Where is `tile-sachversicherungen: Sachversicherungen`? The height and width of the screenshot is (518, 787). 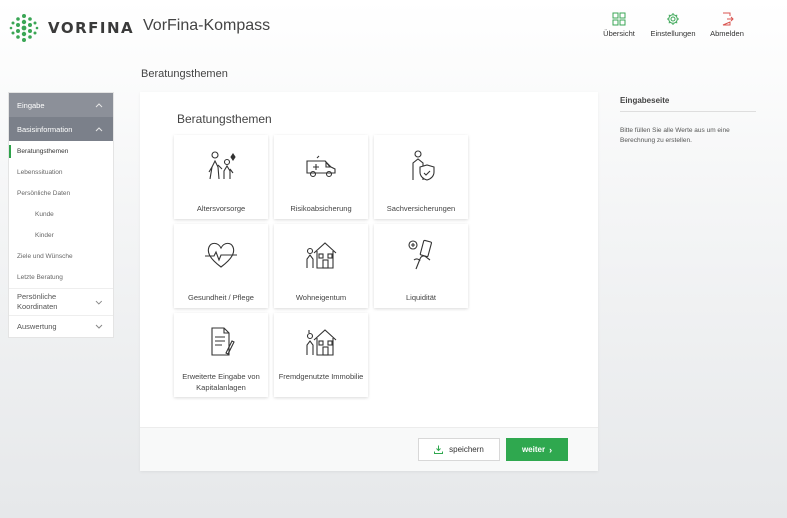
tile-sachversicherungen: Sachversicherungen is located at coordinates (421, 177).